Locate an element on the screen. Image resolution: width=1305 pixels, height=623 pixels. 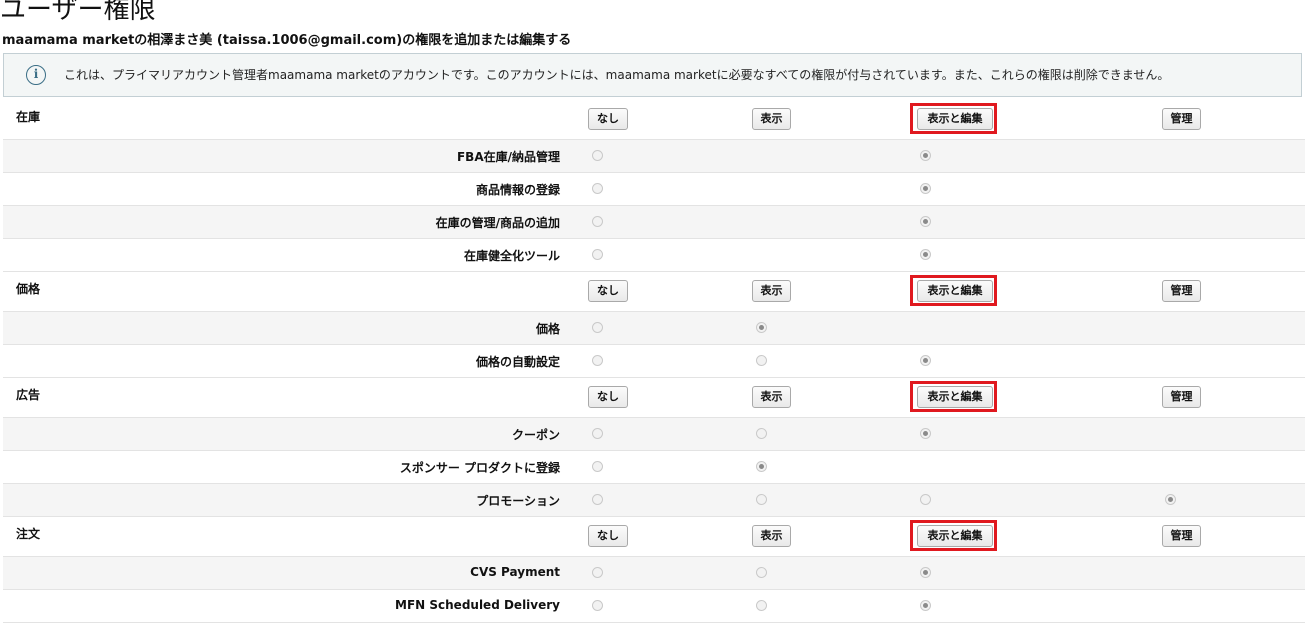
category-row: 価格 なし 表示 表示と編集 管理 is located at coordinates (654, 292).